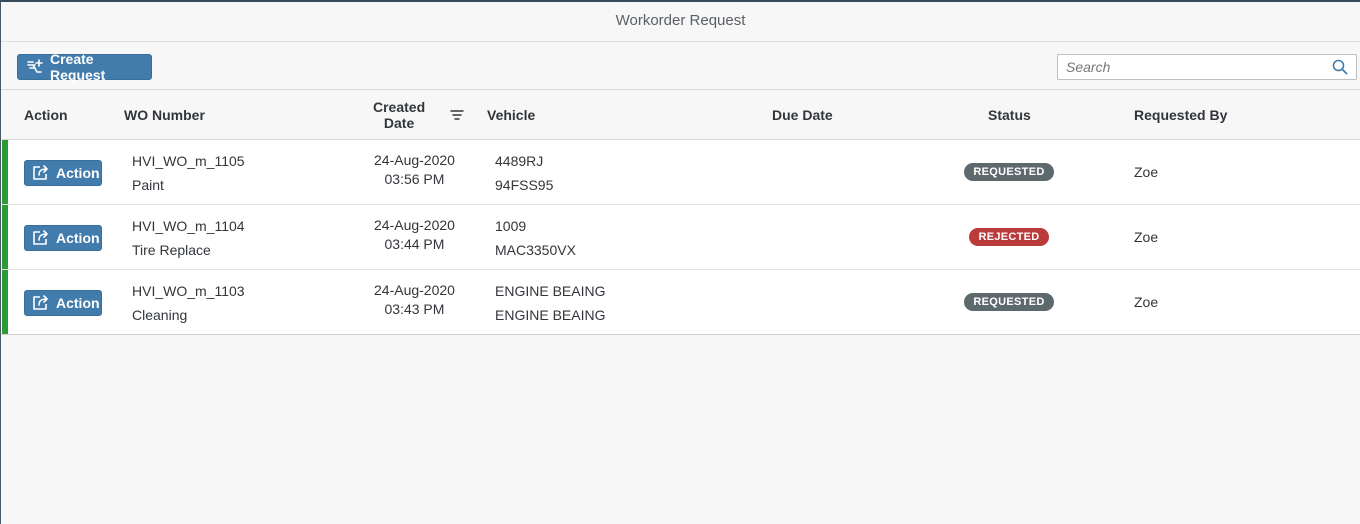  I want to click on wo-cell: HVI_WO_m_1105 Paint, so click(188, 173).